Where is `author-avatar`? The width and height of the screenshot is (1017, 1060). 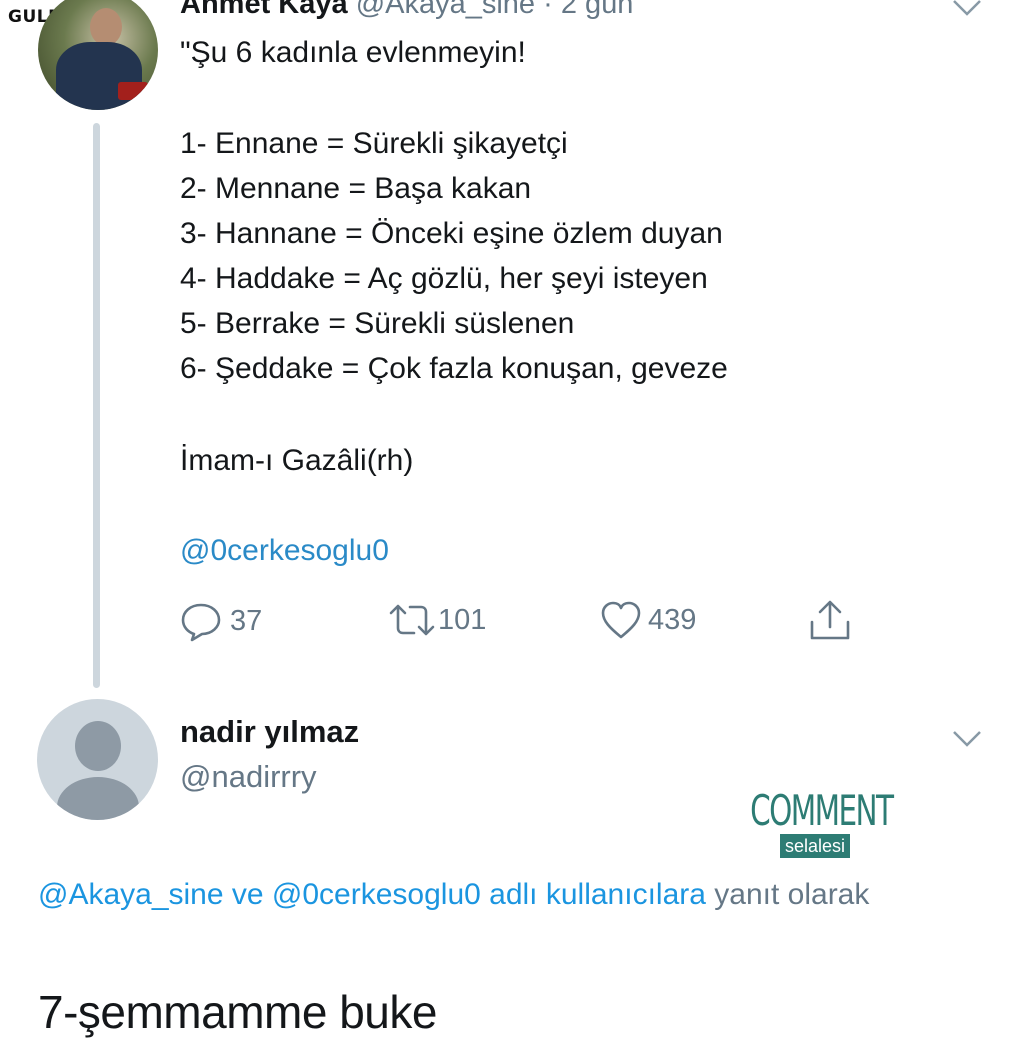
author-avatar is located at coordinates (98, 55).